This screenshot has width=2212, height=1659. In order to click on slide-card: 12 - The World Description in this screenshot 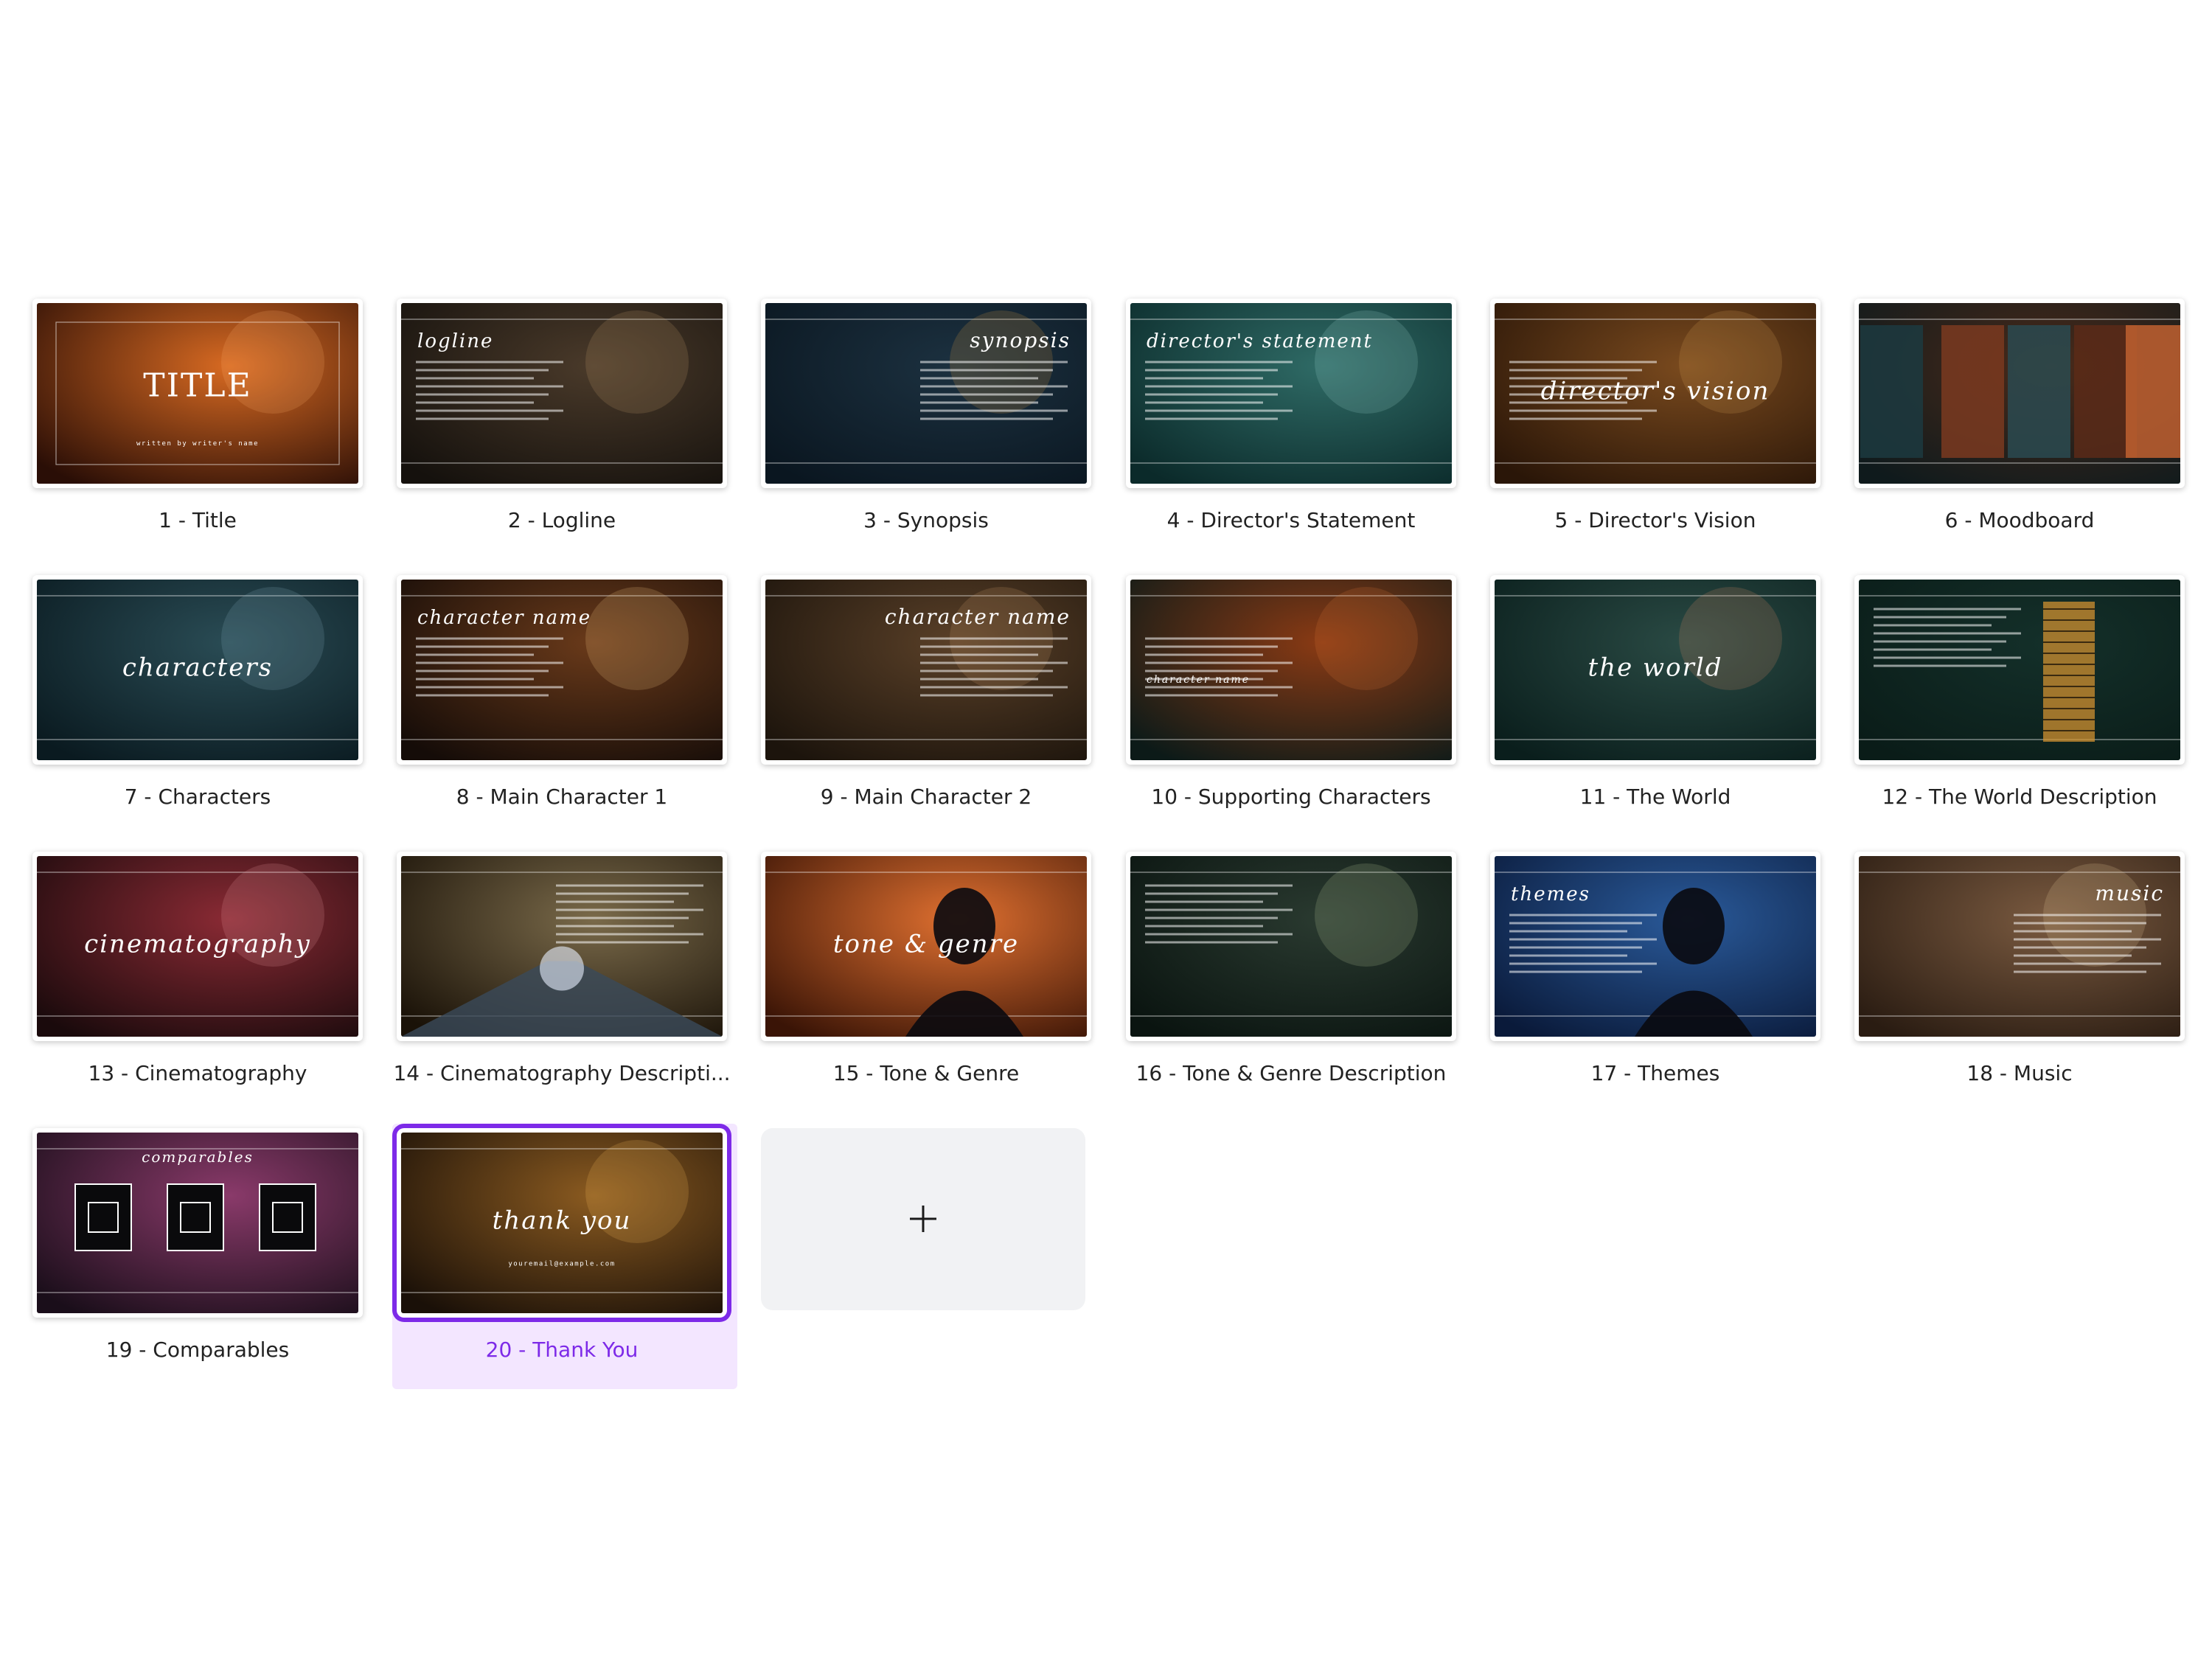, I will do `click(2022, 703)`.